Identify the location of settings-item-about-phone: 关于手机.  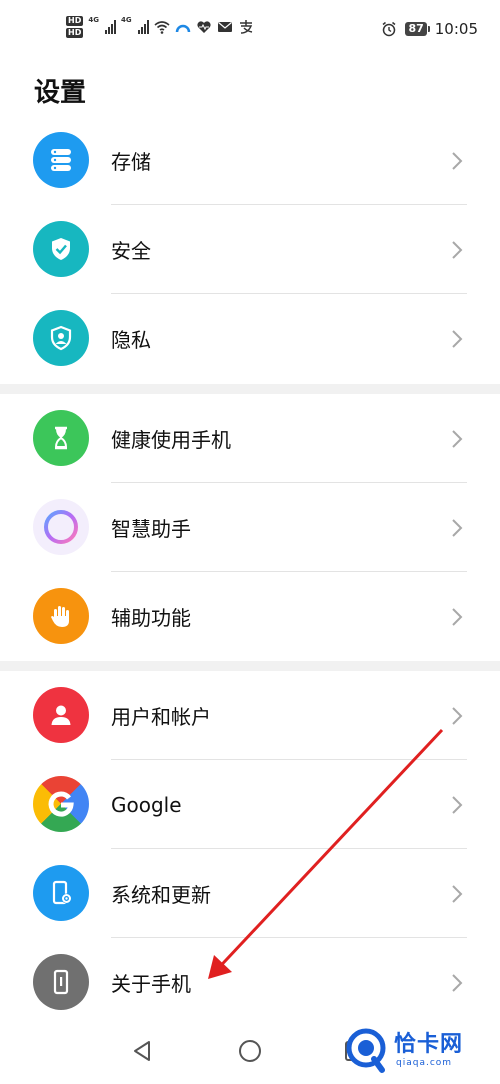
(250, 982).